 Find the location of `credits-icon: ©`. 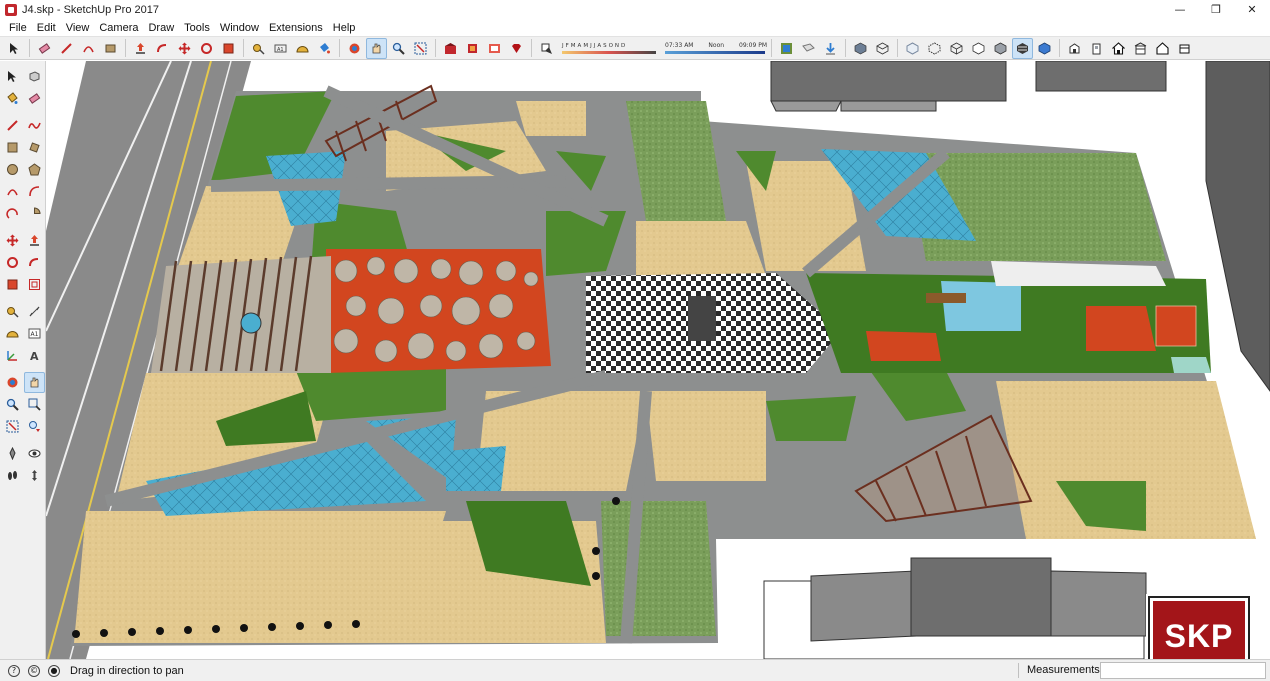

credits-icon: © is located at coordinates (34, 670).